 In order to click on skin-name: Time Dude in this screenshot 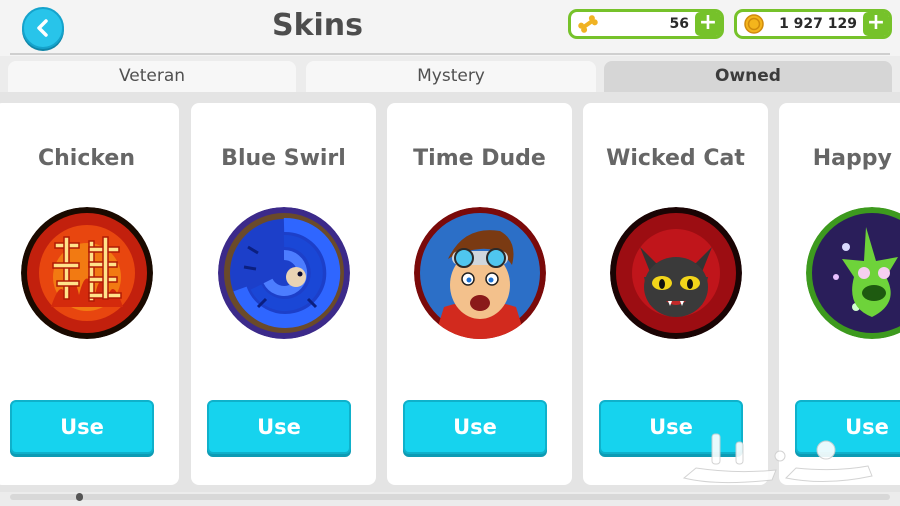, I will do `click(479, 158)`.